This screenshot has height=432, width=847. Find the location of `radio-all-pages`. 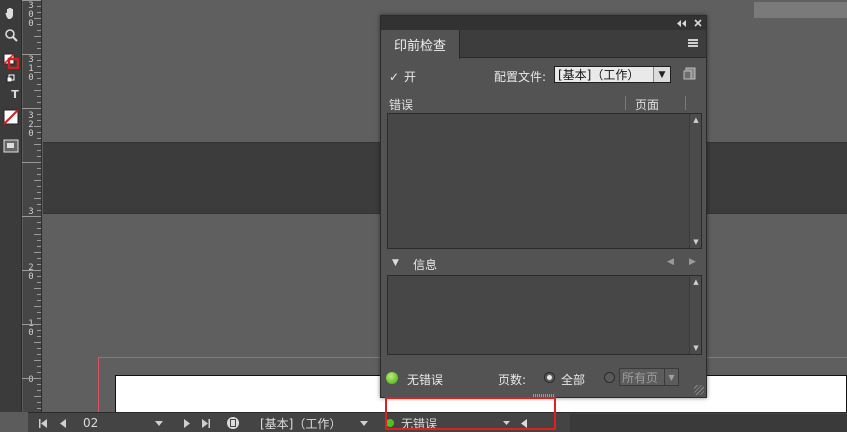

radio-all-pages is located at coordinates (549, 377).